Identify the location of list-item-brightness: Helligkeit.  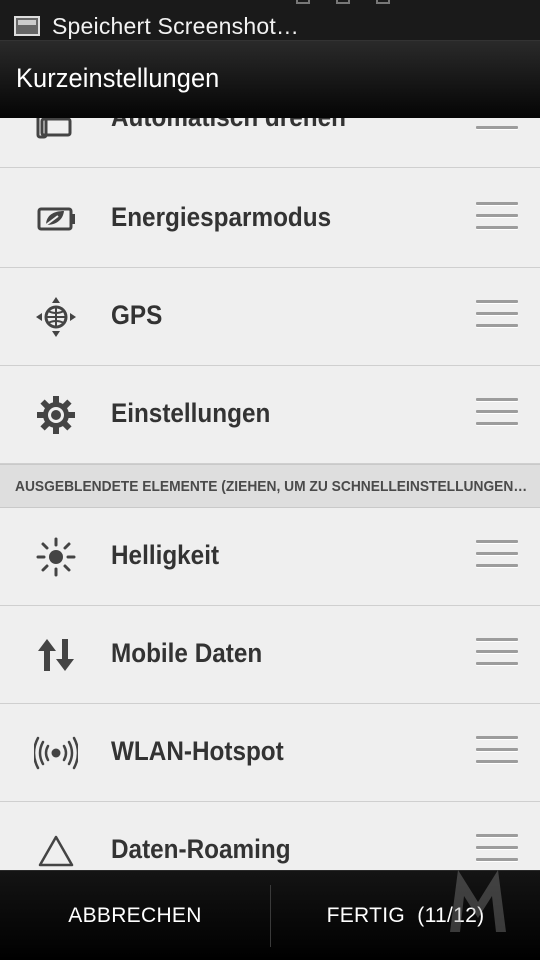
(270, 557).